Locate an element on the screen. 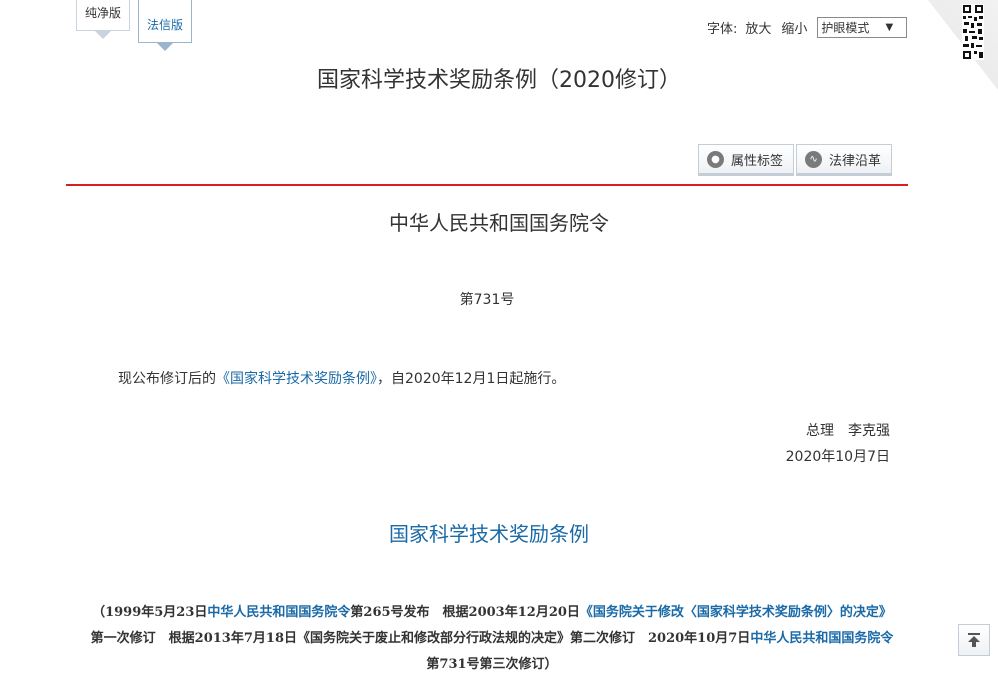  meta-buttons: ● 属性标签 ∿ 法律沿革 is located at coordinates (796, 159).